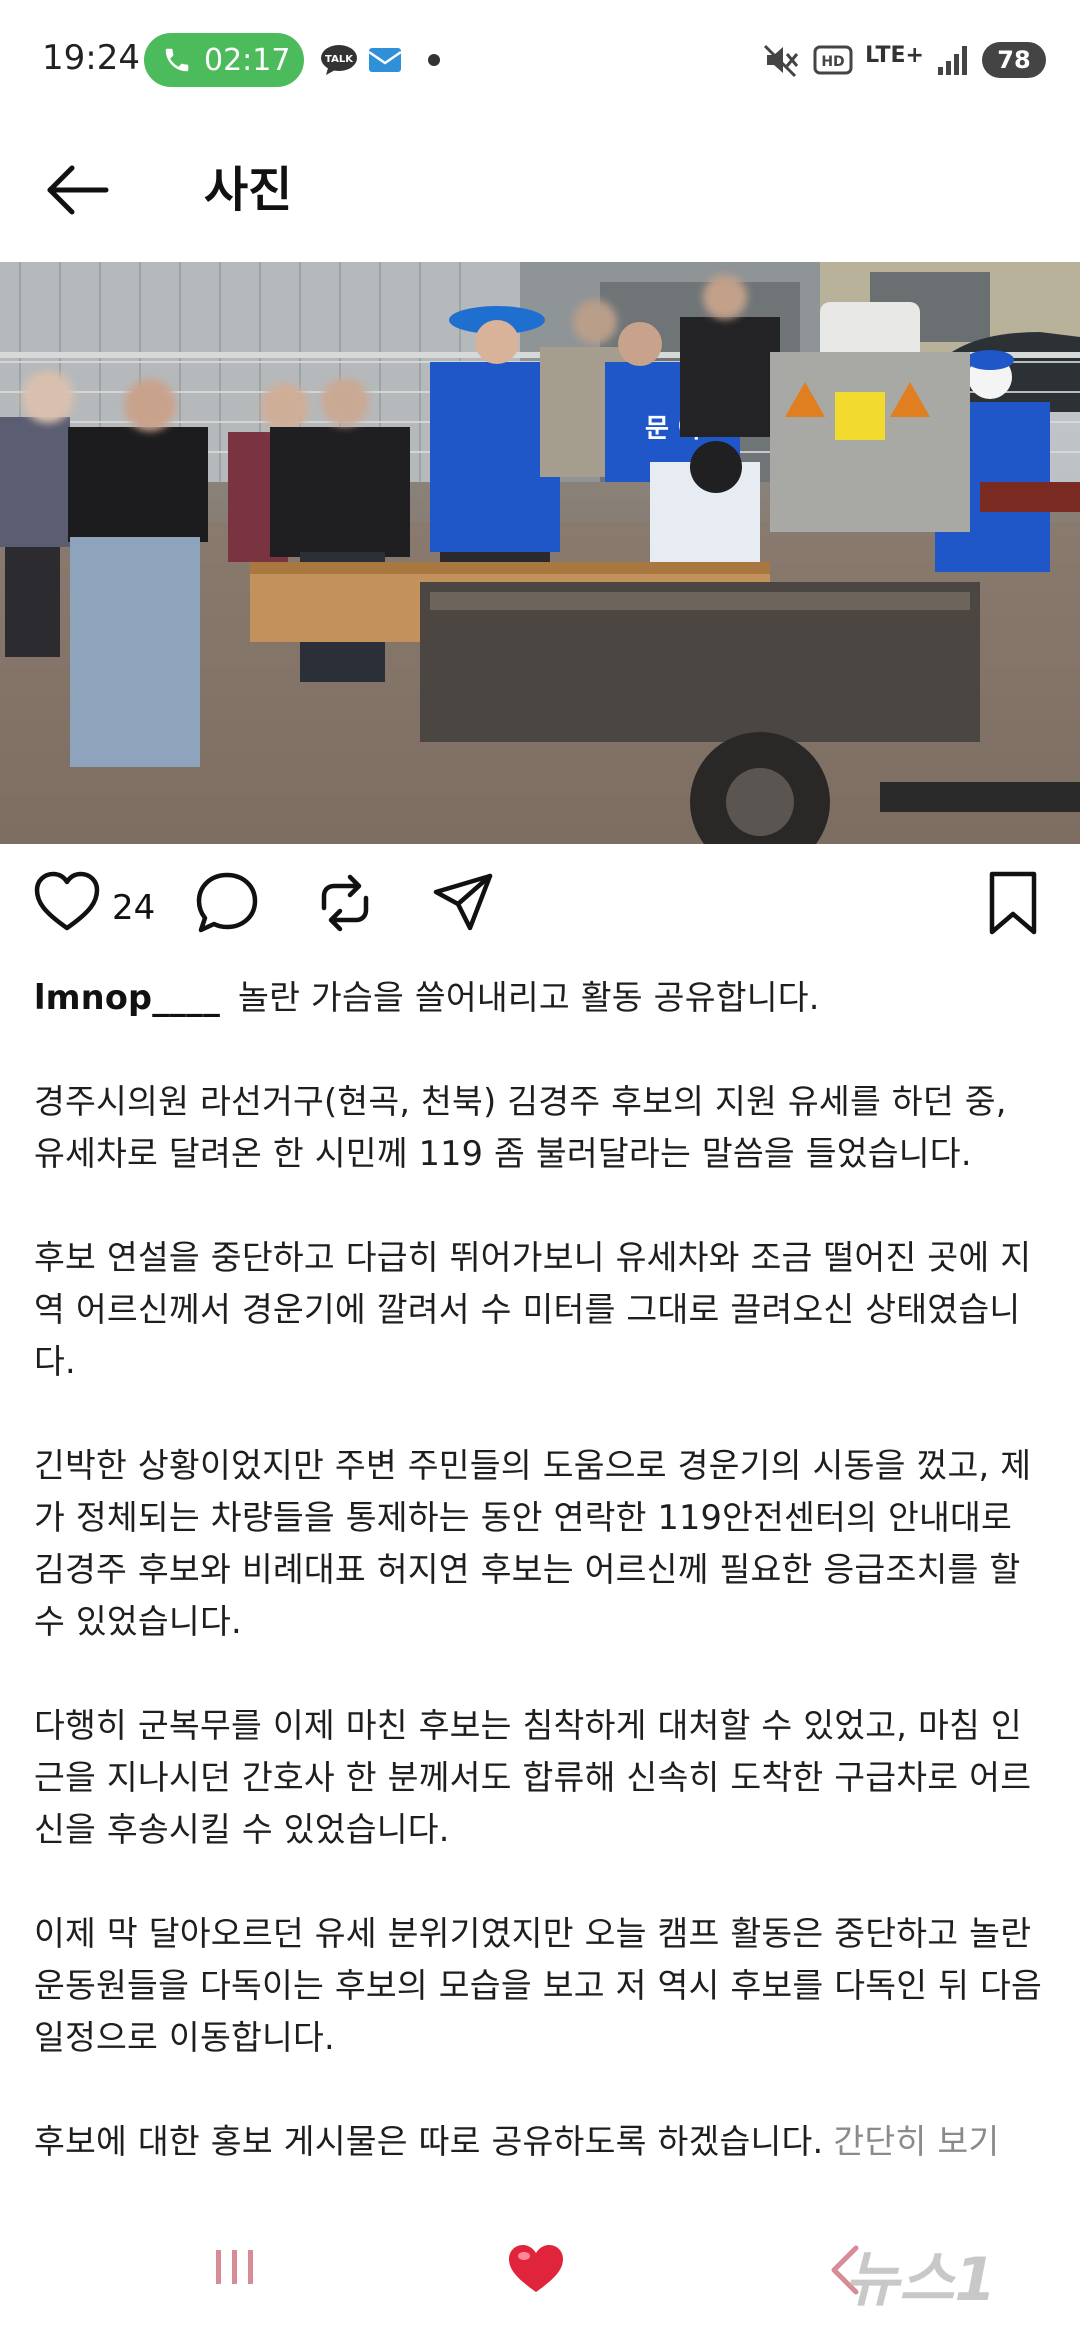 The image size is (1080, 2340). Describe the element at coordinates (952, 60) in the screenshot. I see `signal-icon` at that location.